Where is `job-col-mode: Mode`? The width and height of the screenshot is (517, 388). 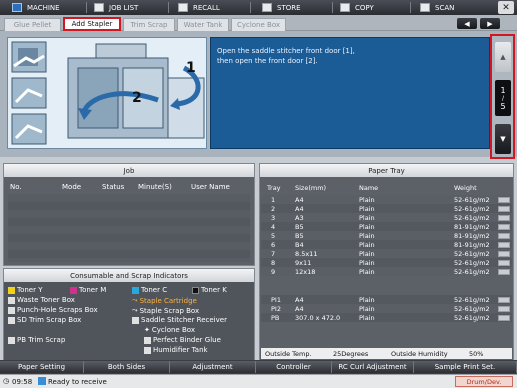
job-col-mode: Mode is located at coordinates (72, 187).